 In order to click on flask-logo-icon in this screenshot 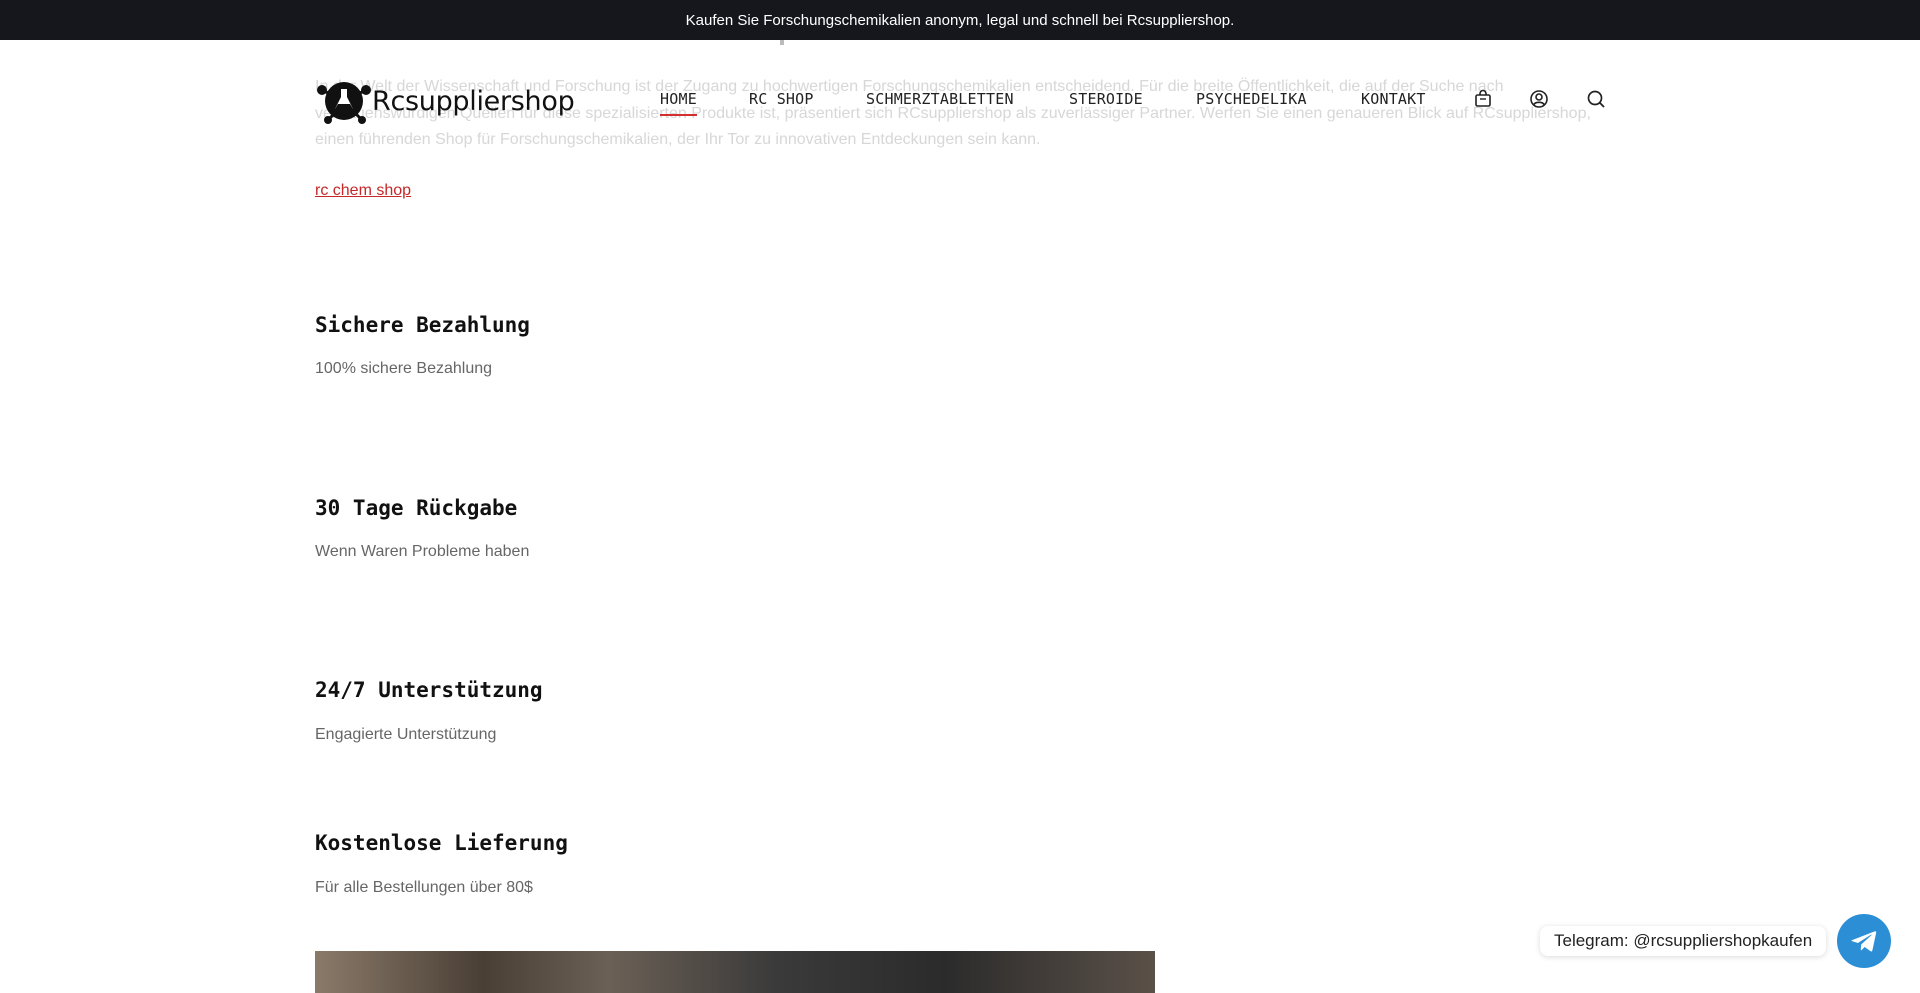, I will do `click(344, 103)`.